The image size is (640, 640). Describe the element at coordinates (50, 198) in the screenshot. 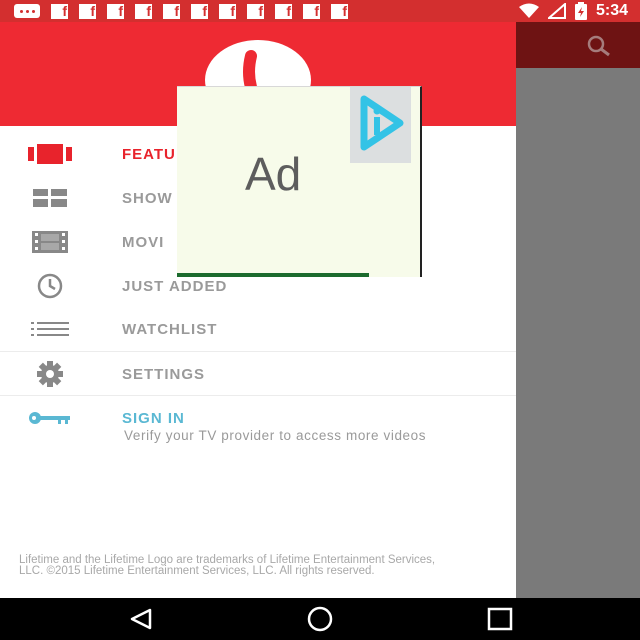

I see `grid-icon` at that location.